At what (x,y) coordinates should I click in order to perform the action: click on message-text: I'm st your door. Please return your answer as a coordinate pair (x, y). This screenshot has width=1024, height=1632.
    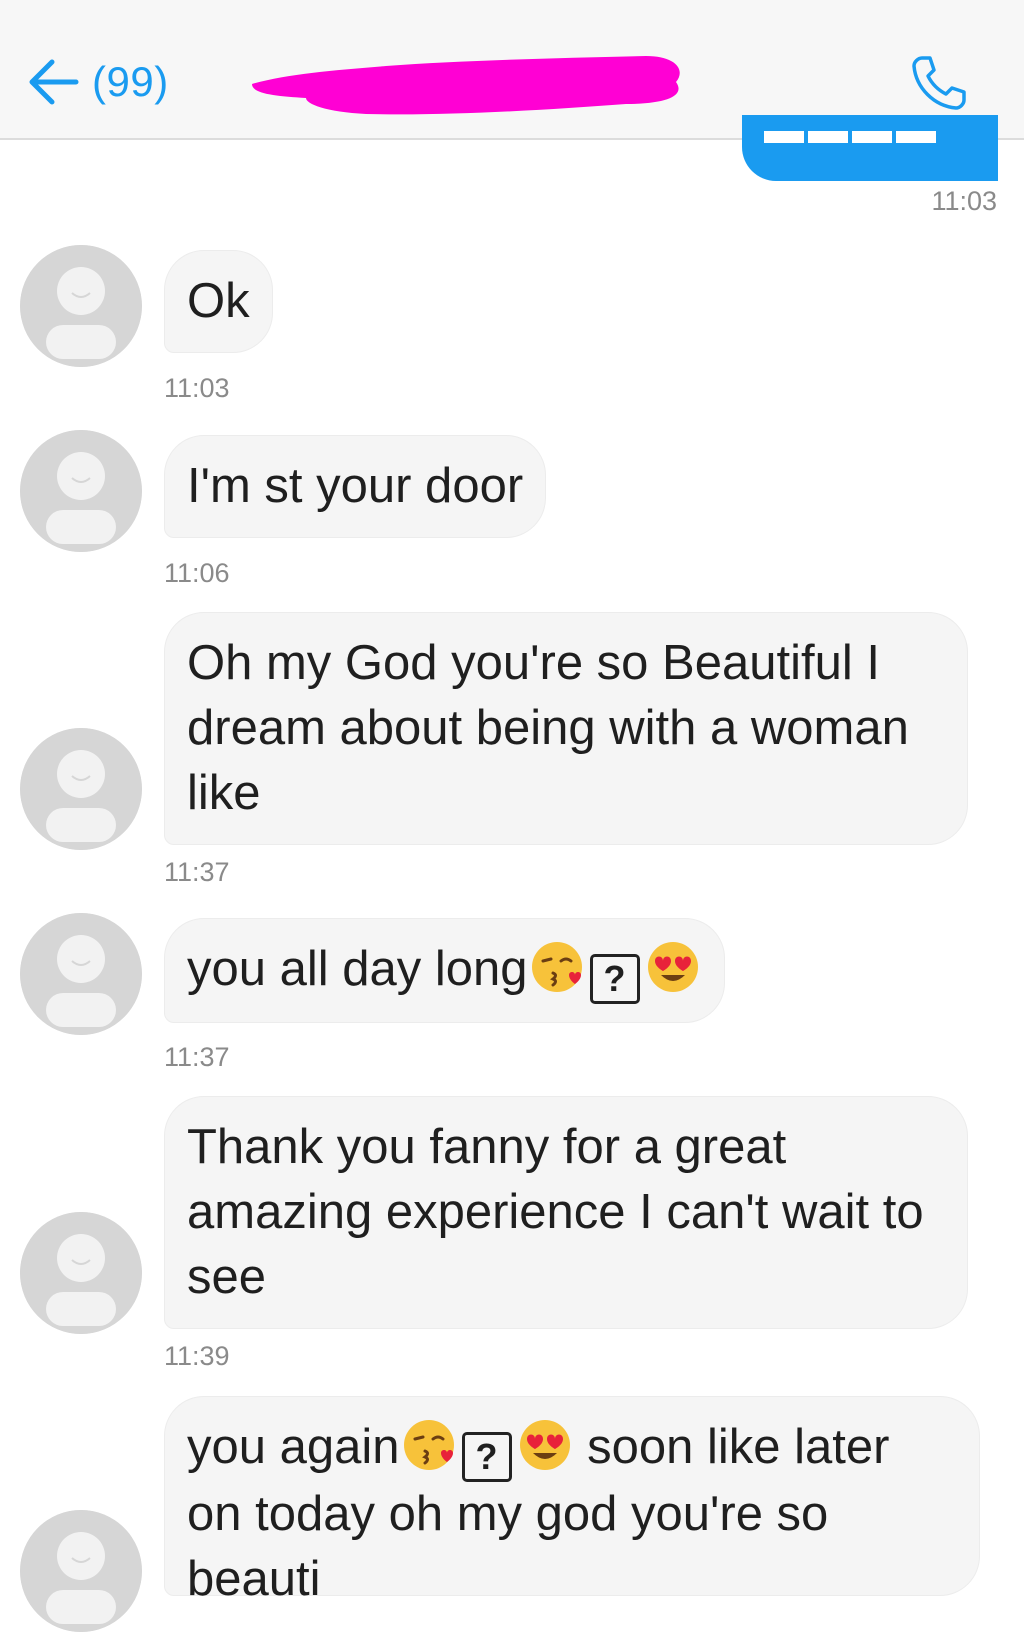
    Looking at the image, I should click on (355, 486).